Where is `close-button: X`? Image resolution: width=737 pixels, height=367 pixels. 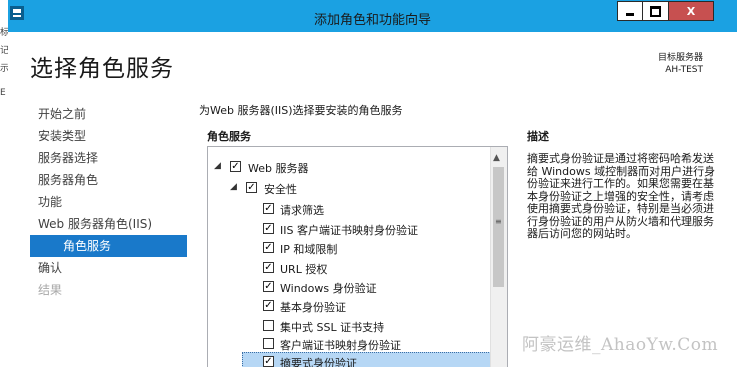 close-button: X is located at coordinates (691, 11).